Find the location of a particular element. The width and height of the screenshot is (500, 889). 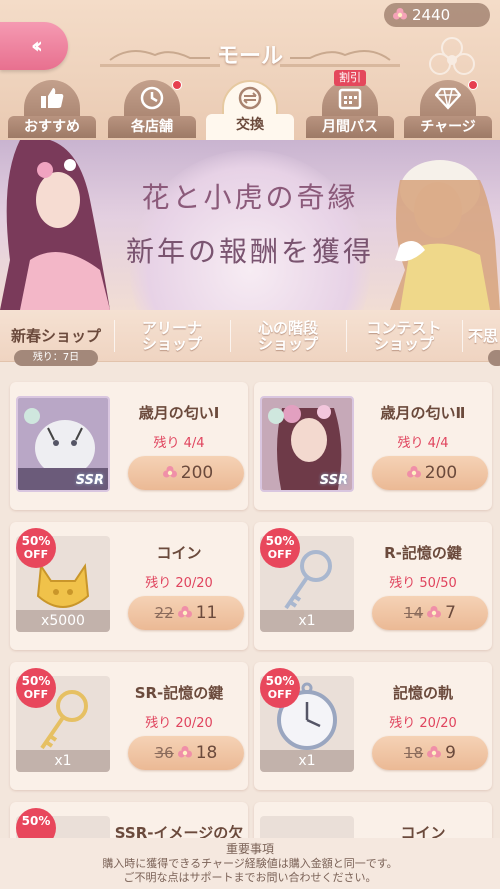

buy-button: 36 18 is located at coordinates (186, 753).